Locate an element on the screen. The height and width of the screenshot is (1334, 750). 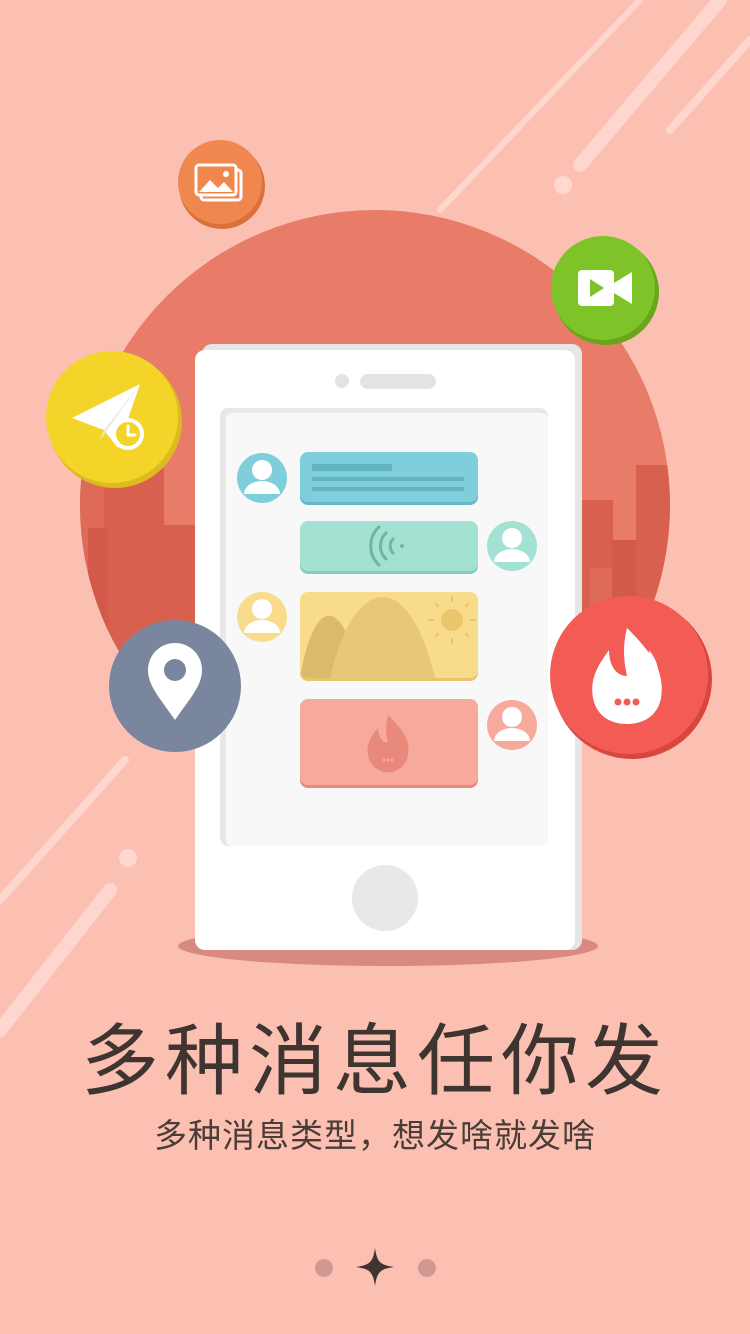
onboarding-headline: 多种消息任你发 is located at coordinates (374, 1062).